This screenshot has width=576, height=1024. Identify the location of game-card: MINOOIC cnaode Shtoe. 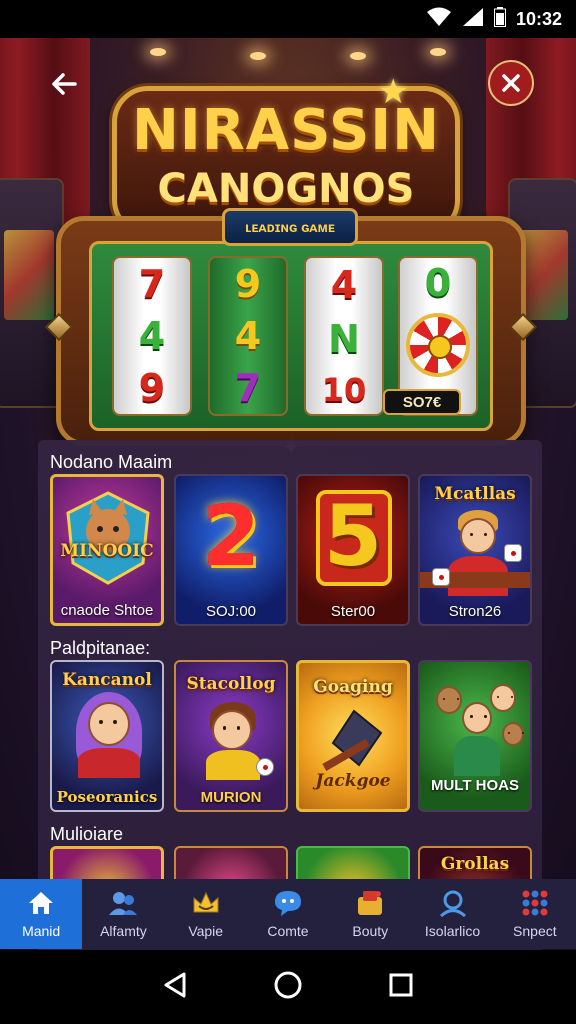
(107, 550).